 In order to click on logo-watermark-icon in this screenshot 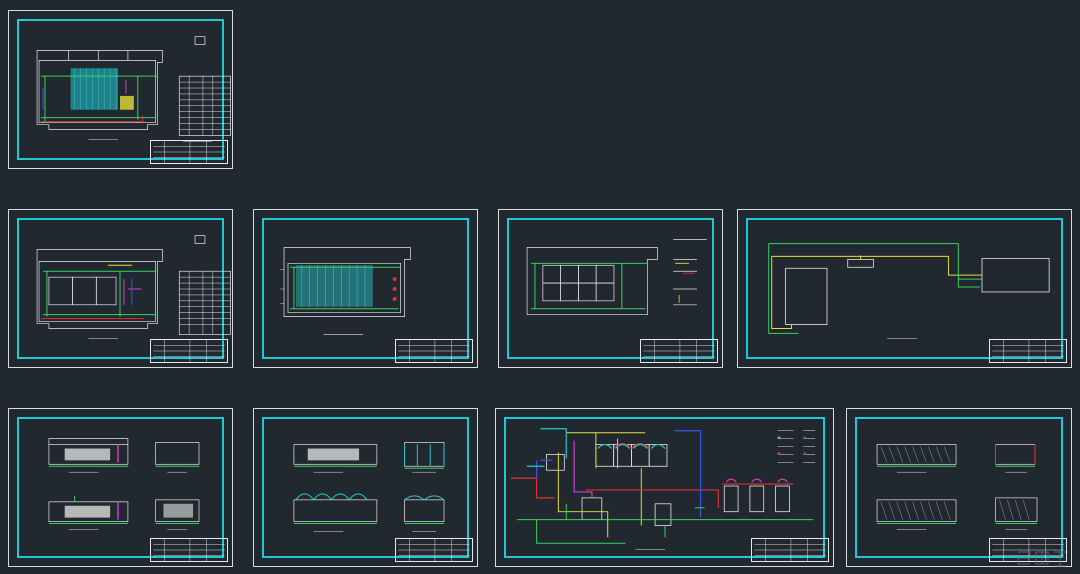, I will do `click(1044, 559)`.